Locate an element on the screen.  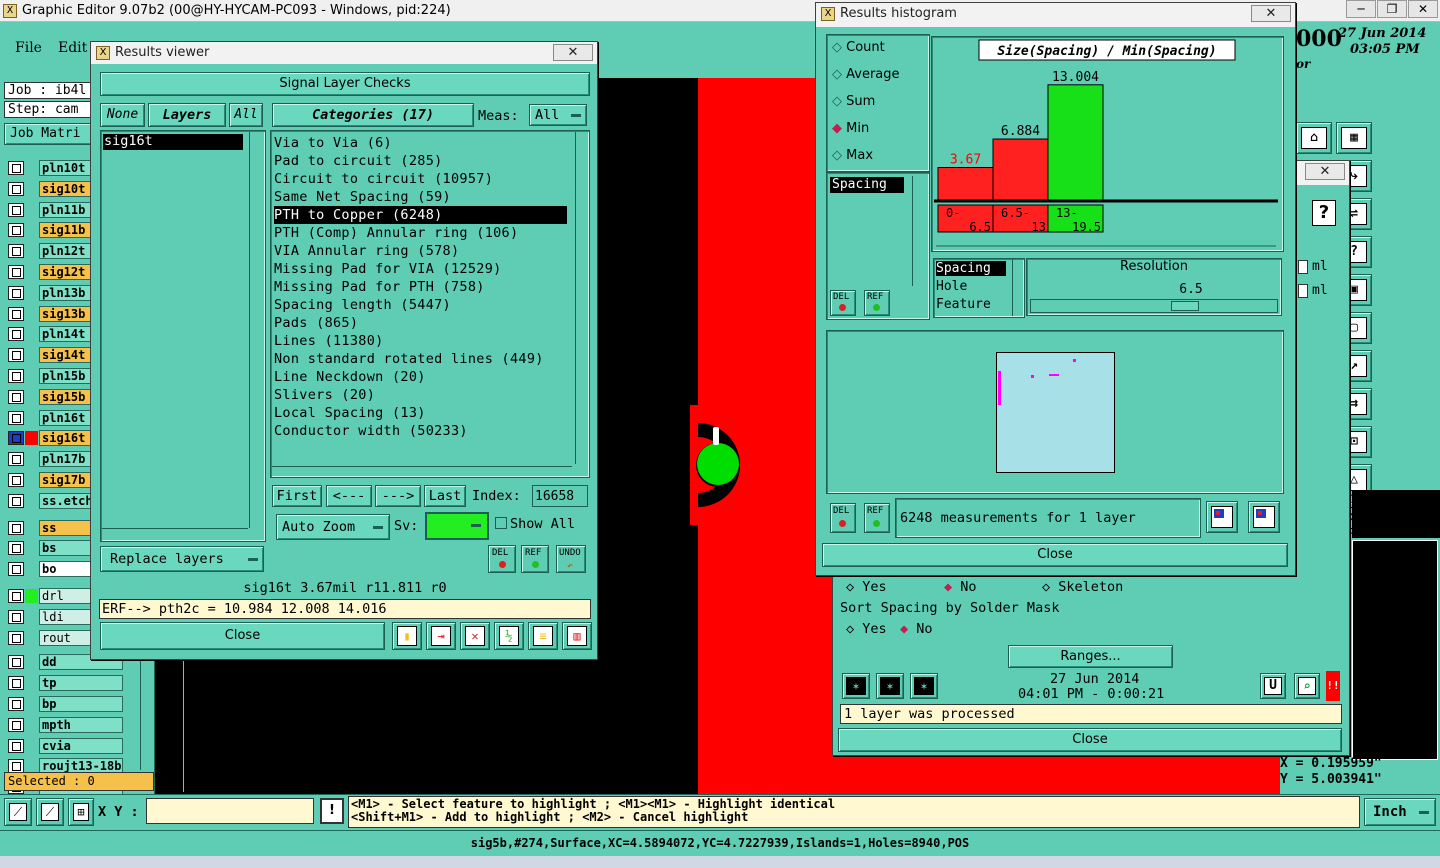
category-item: Same Net Spacing (59) is located at coordinates (420, 197).